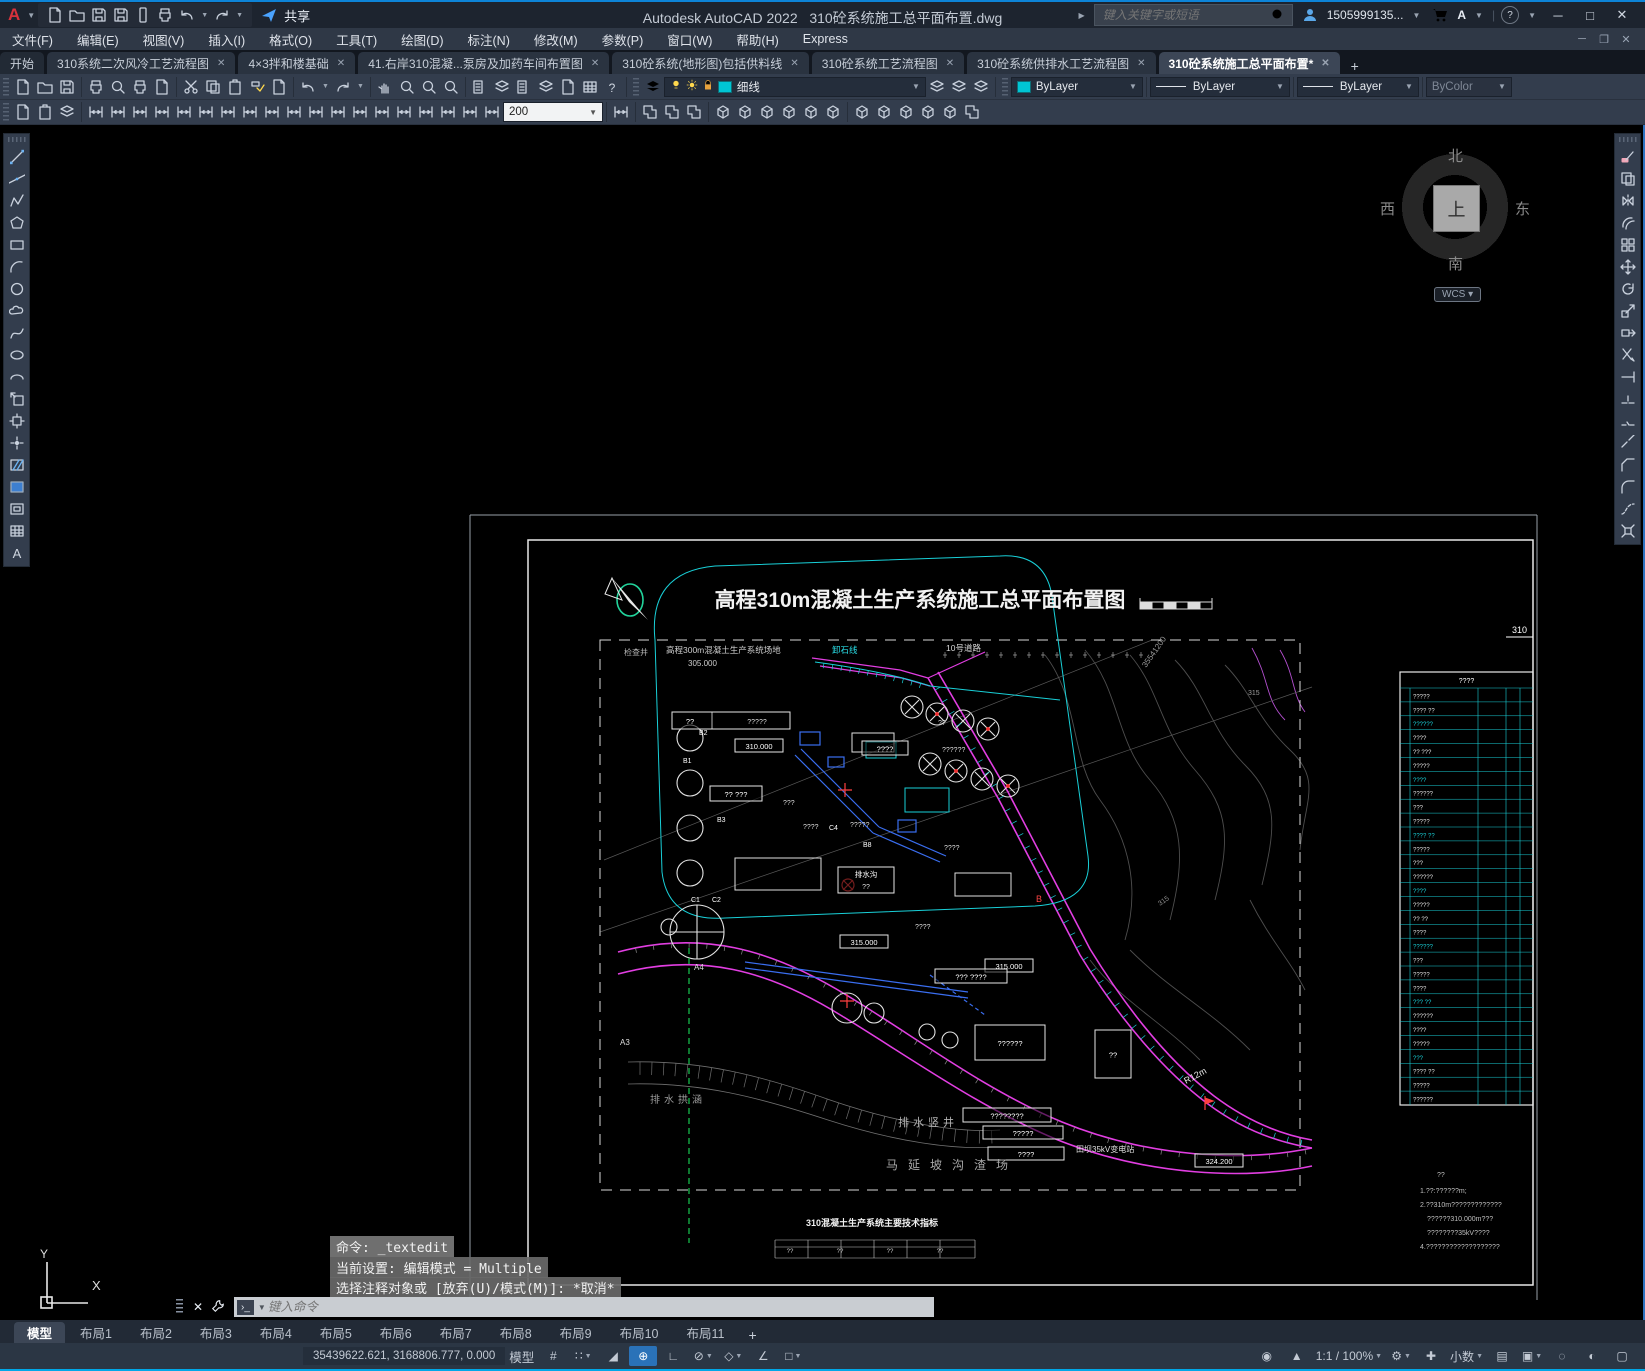 The width and height of the screenshot is (1645, 1371). I want to click on menu-参数(P): 参数(P), so click(623, 39).